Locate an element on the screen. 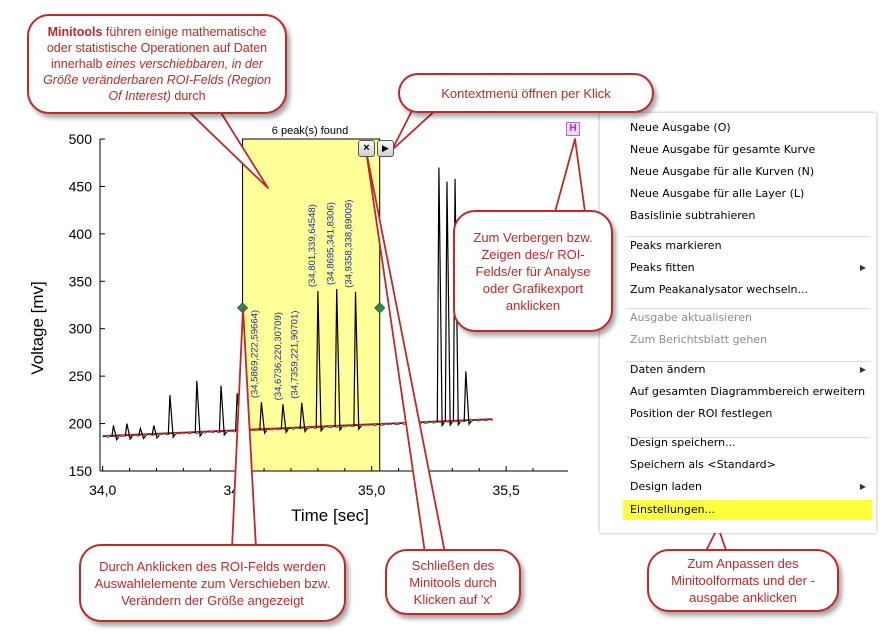 This screenshot has width=885, height=636. menu-item-label: Ausgabe aktualisieren is located at coordinates (691, 317).